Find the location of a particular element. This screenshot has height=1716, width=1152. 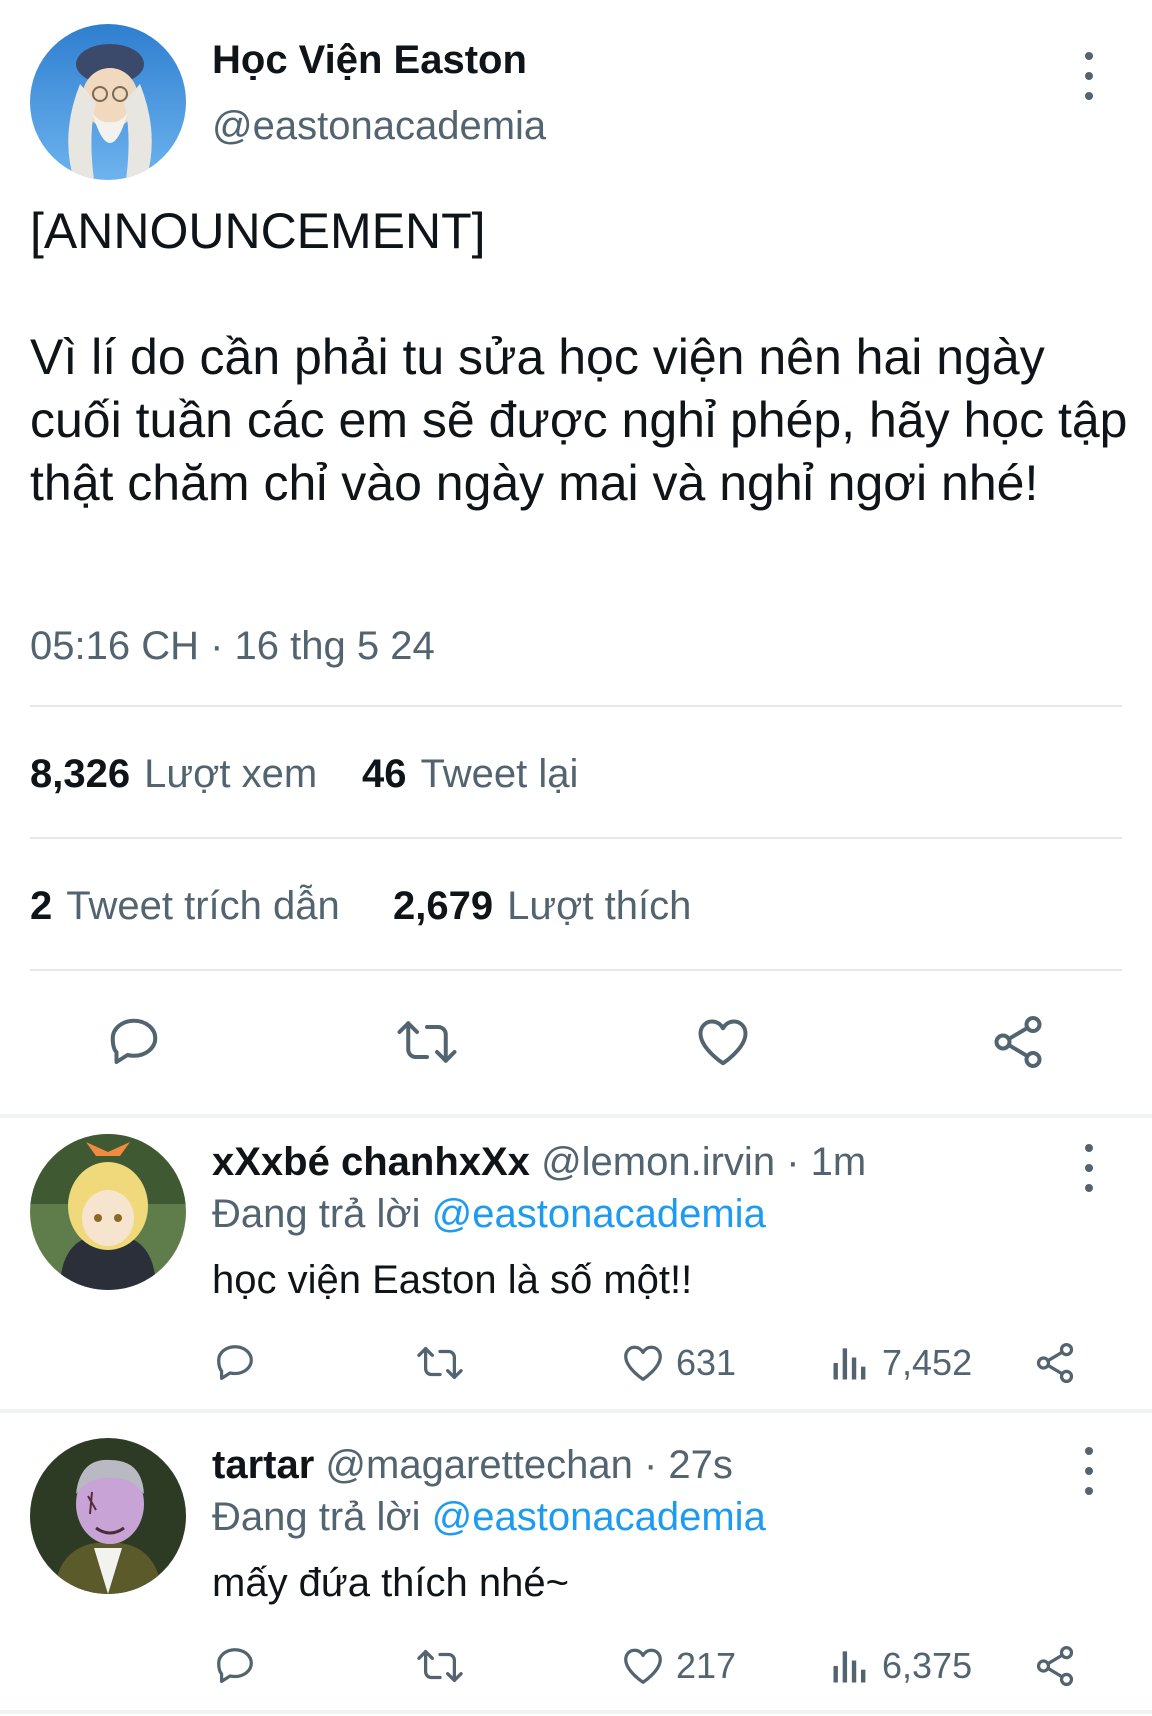

reply-author-handle: @magarettechan is located at coordinates (478, 1465).